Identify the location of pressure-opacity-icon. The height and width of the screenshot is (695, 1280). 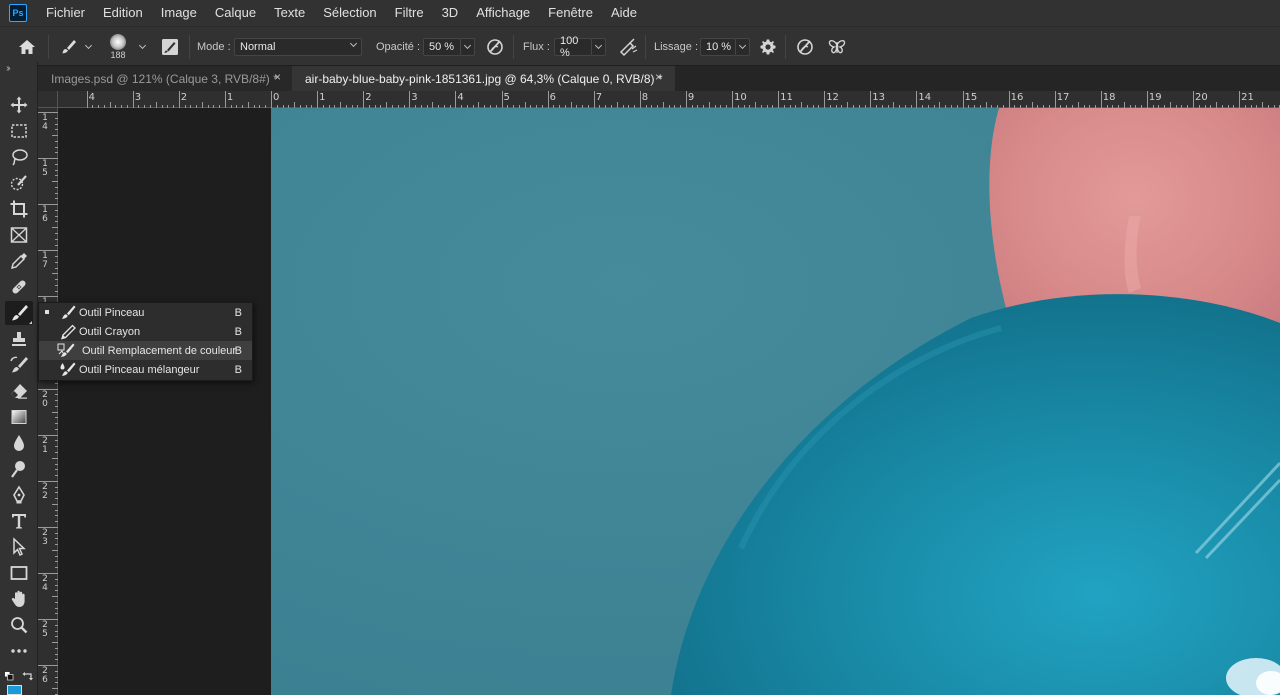
(495, 47).